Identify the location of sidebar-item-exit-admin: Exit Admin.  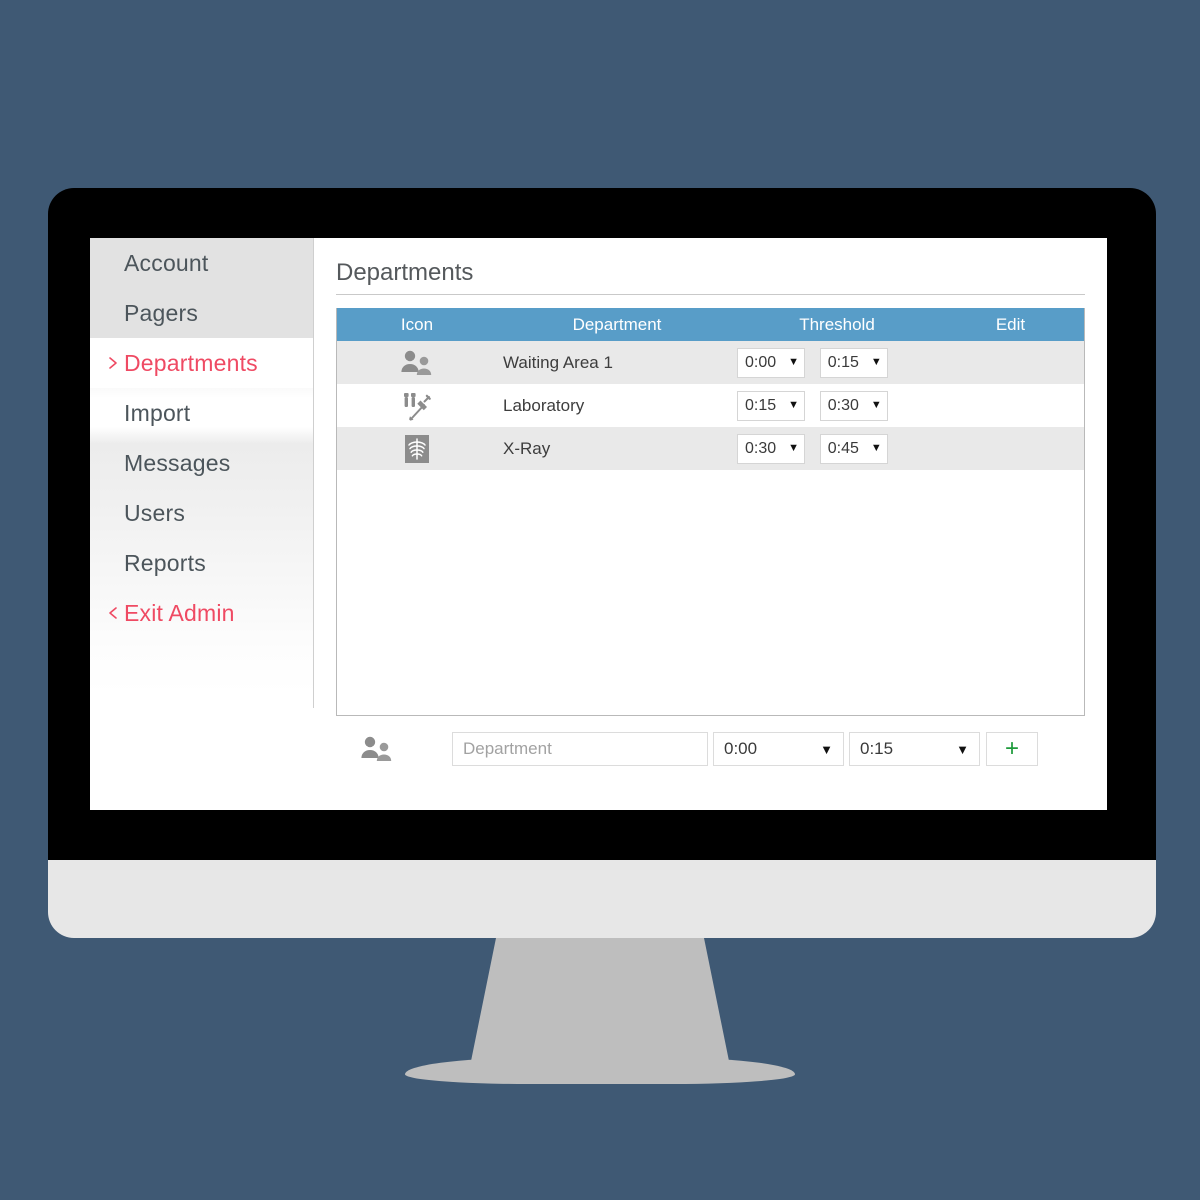
(202, 613).